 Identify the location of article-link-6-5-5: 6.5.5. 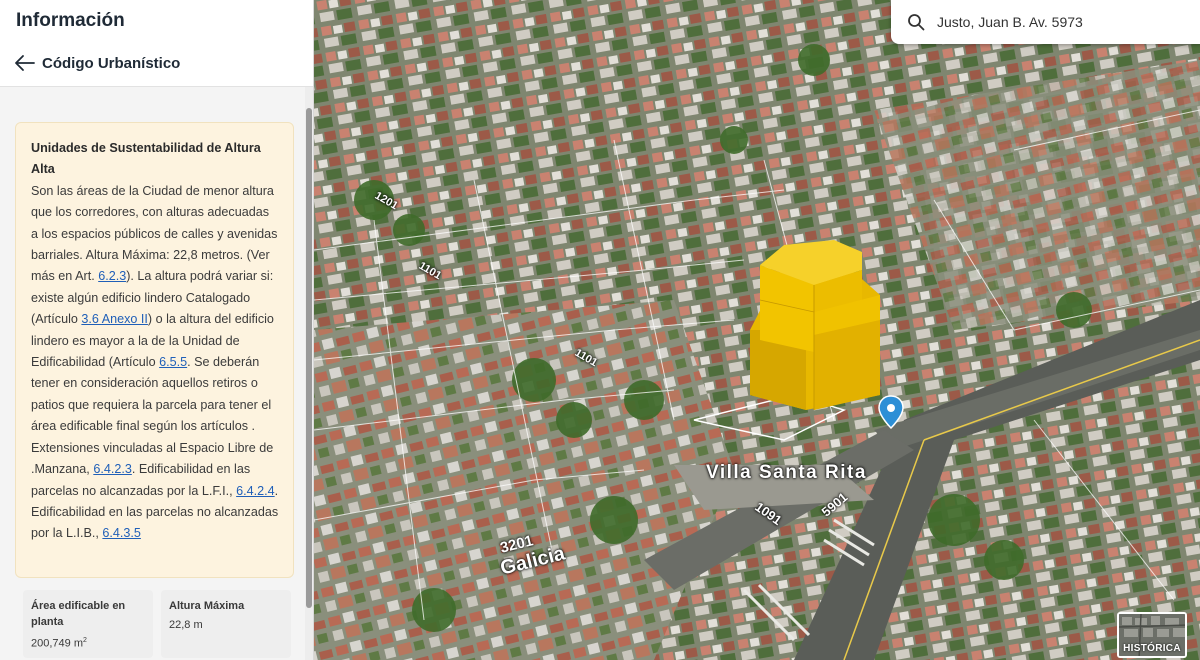
(173, 362).